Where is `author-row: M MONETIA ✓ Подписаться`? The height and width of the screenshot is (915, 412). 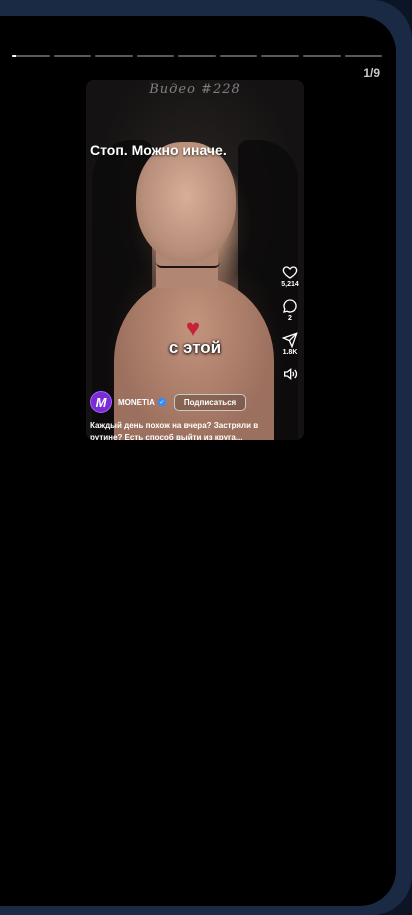 author-row: M MONETIA ✓ Подписаться is located at coordinates (168, 402).